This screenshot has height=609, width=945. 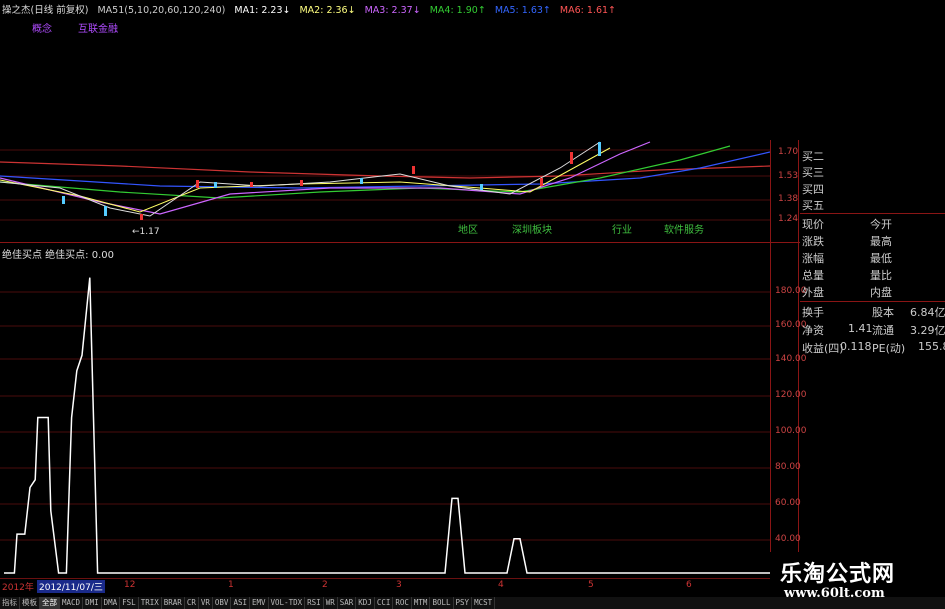 I want to click on indicator-axis-label: 40.00, so click(x=788, y=539).